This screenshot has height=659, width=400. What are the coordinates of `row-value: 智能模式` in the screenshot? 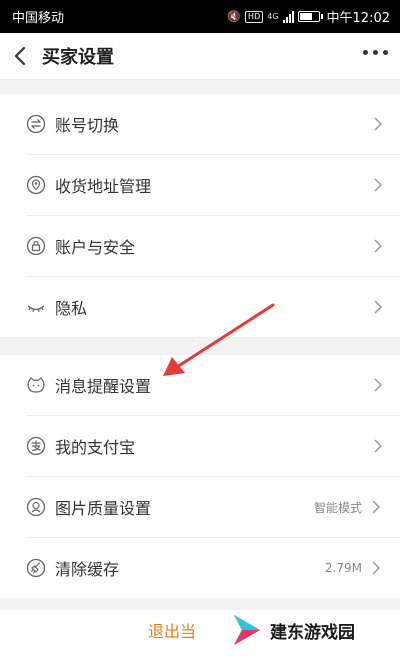 It's located at (337, 507).